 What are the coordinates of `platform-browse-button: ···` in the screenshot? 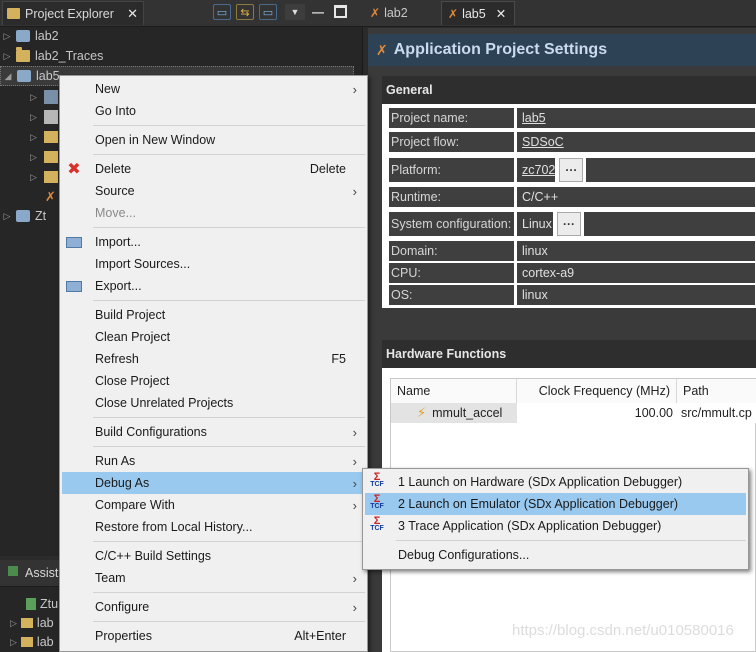 It's located at (571, 170).